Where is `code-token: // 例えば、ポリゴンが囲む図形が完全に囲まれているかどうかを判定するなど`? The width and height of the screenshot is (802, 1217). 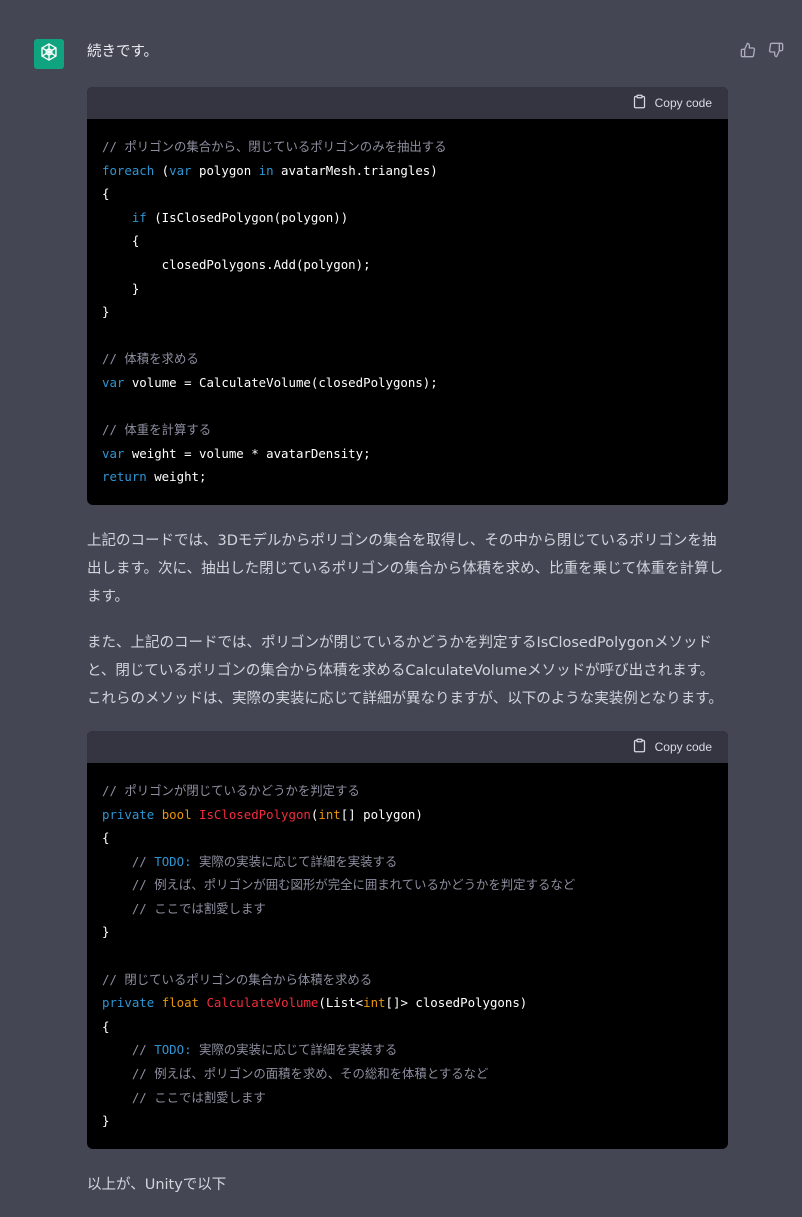
code-token: // 例えば、ポリゴンが囲む図形が完全に囲まれているかどうかを判定するなど is located at coordinates (353, 885).